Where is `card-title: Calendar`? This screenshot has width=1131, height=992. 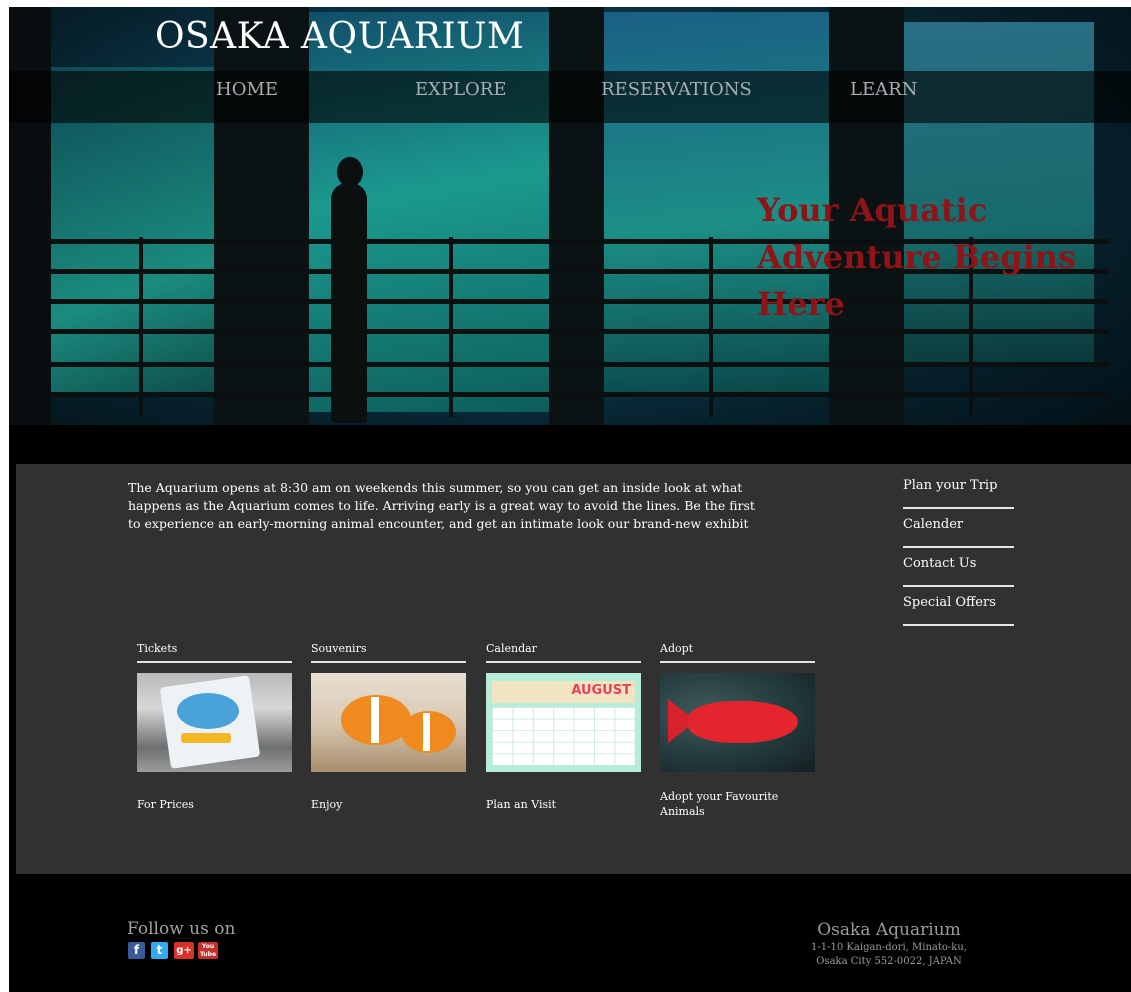 card-title: Calendar is located at coordinates (563, 651).